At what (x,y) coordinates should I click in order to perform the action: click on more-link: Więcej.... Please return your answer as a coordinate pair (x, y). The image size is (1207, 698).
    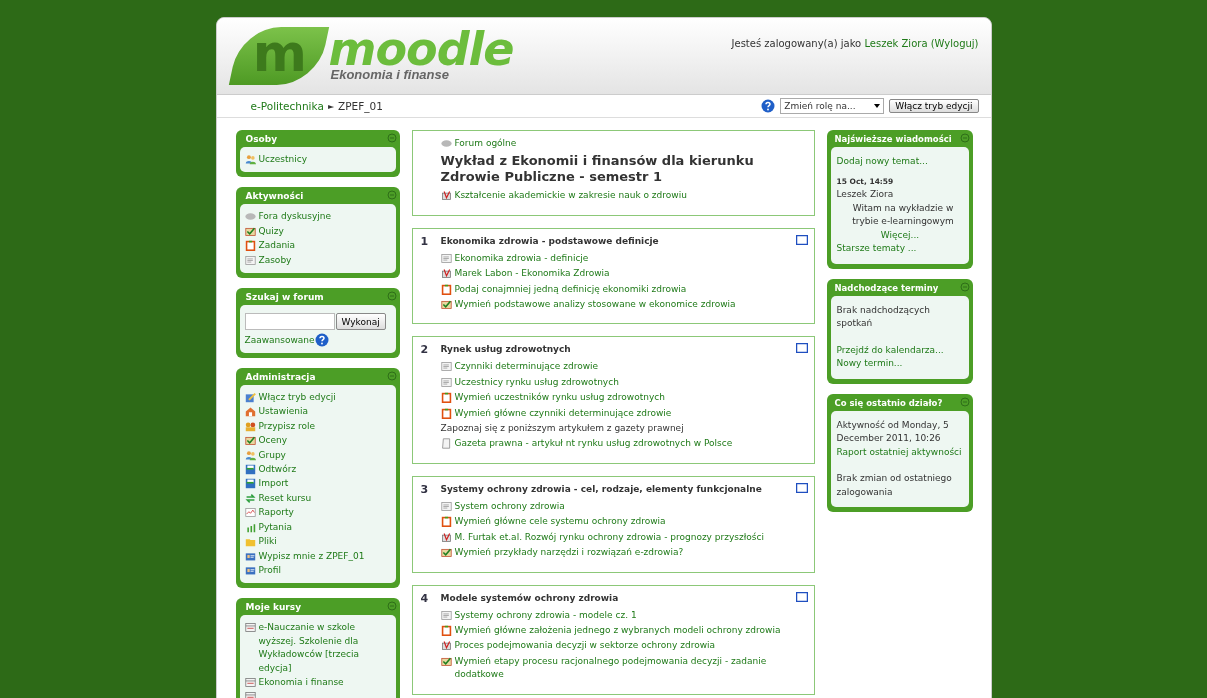
    Looking at the image, I should click on (900, 235).